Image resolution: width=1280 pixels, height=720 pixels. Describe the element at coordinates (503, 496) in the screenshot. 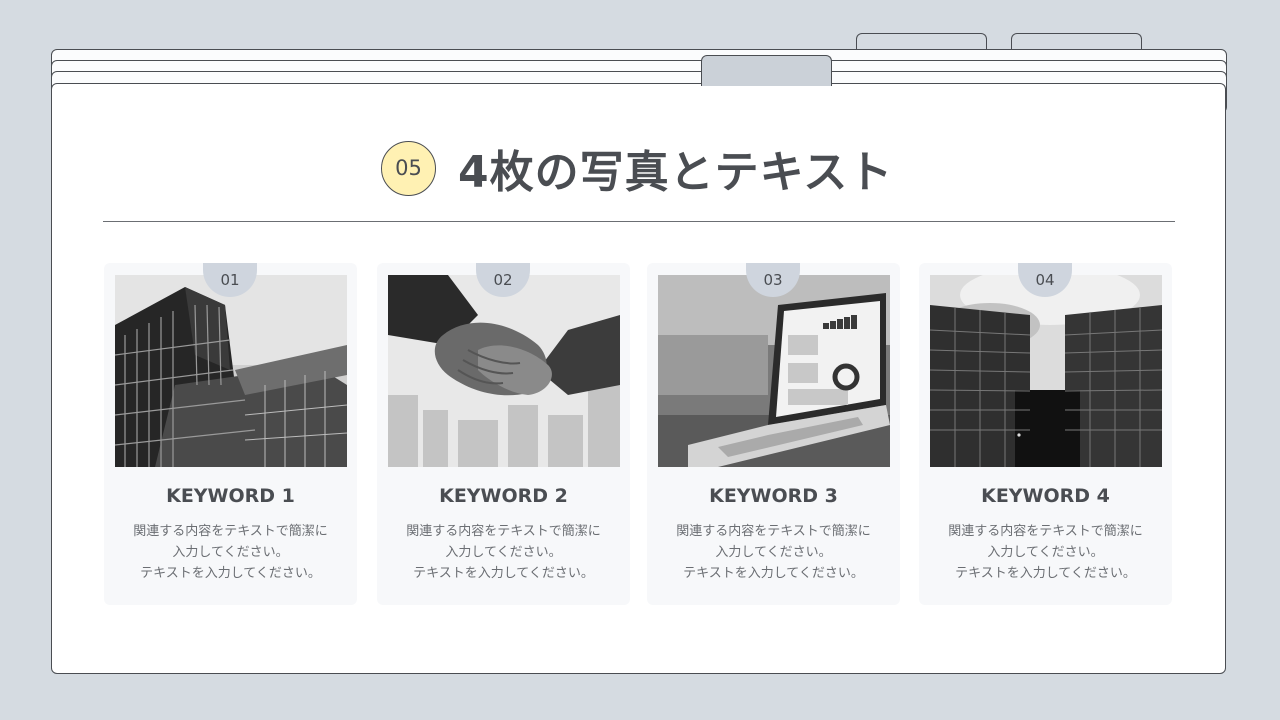

I see `card-keyword: KEYWORD 2` at that location.